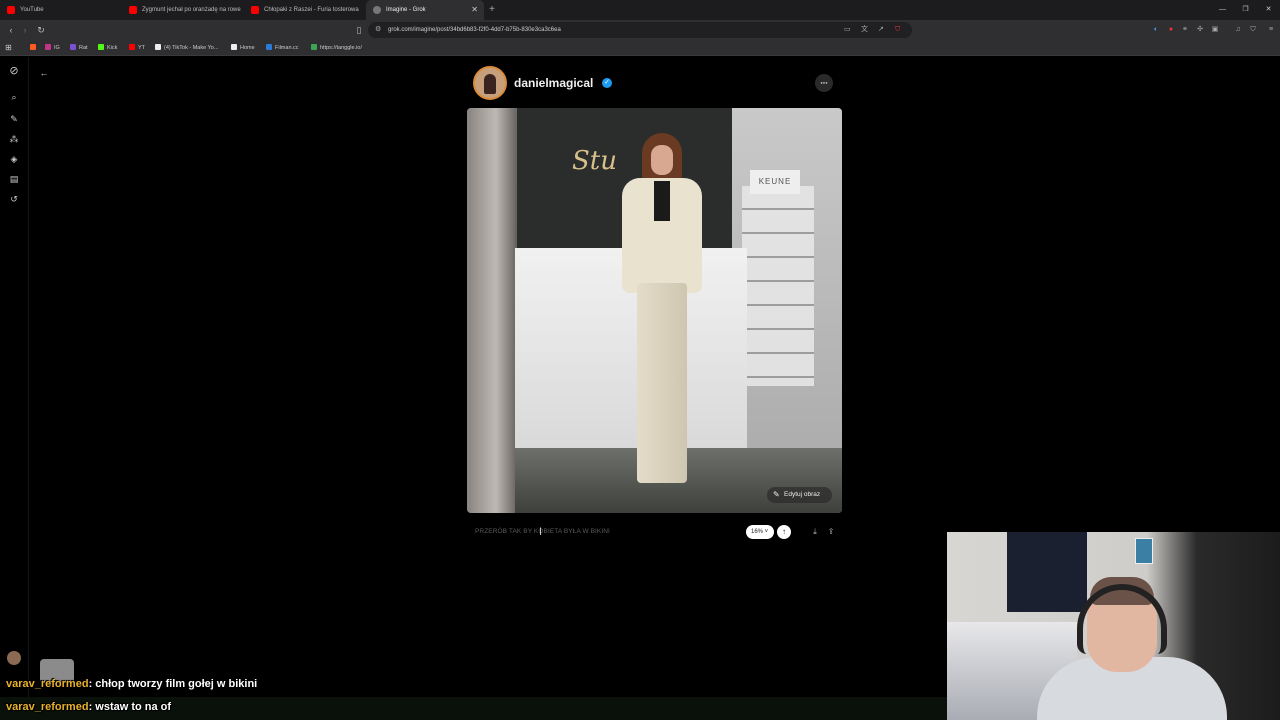 This screenshot has height=720, width=1280. I want to click on tab-youtube: YouTube, so click(61, 10).